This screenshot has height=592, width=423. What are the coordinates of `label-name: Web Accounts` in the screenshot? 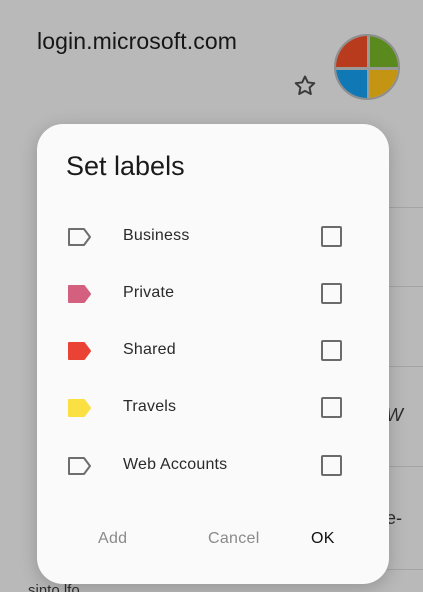 It's located at (175, 464).